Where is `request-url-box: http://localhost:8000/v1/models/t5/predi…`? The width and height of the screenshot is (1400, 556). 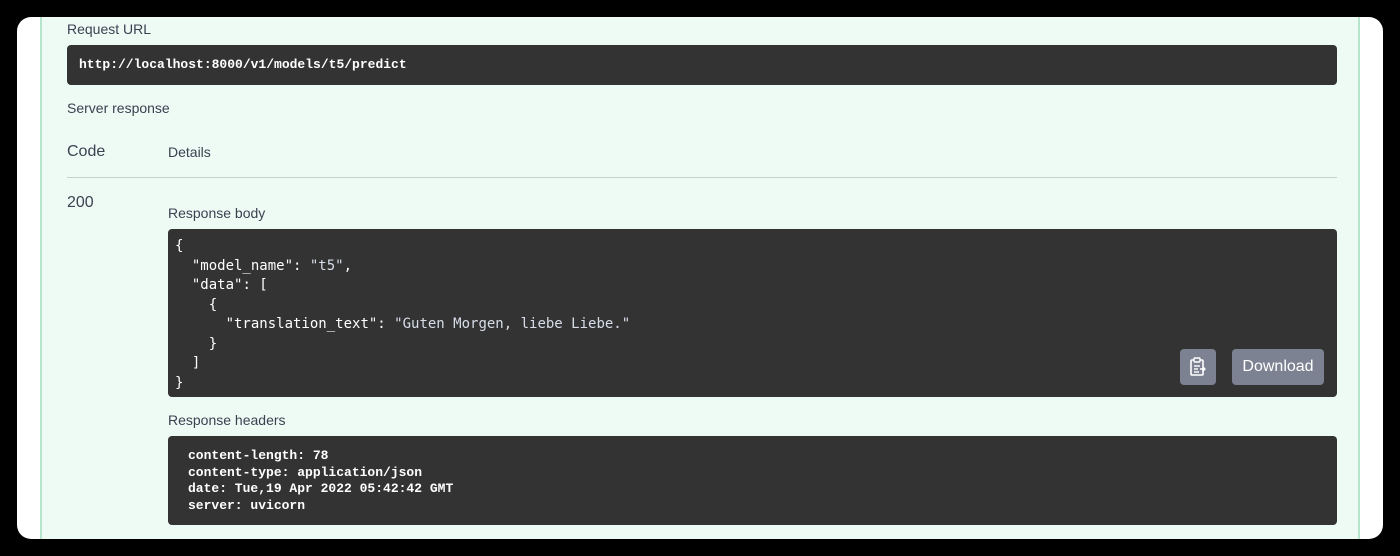
request-url-box: http://localhost:8000/v1/models/t5/predi… is located at coordinates (702, 65).